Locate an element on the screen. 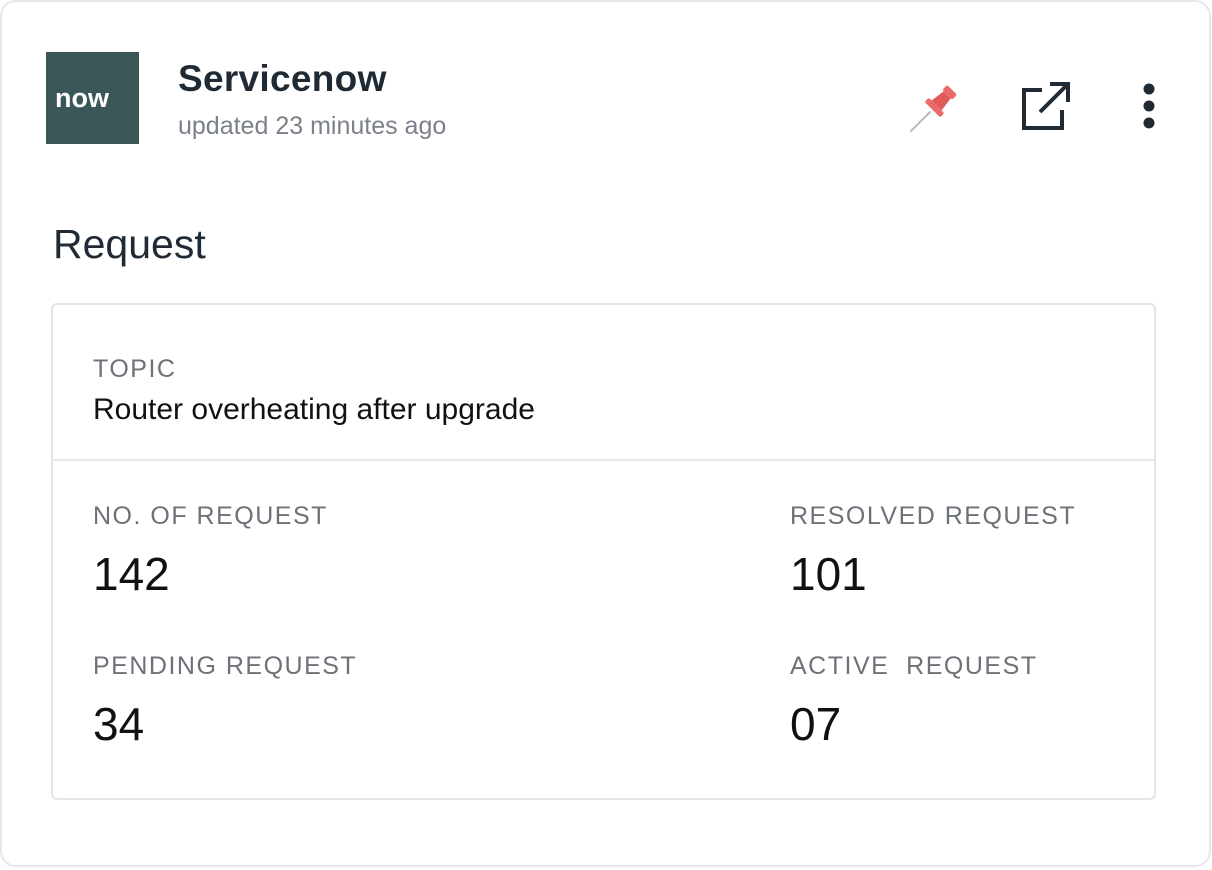 The height and width of the screenshot is (870, 1212). app-title: Servicenow is located at coordinates (282, 78).